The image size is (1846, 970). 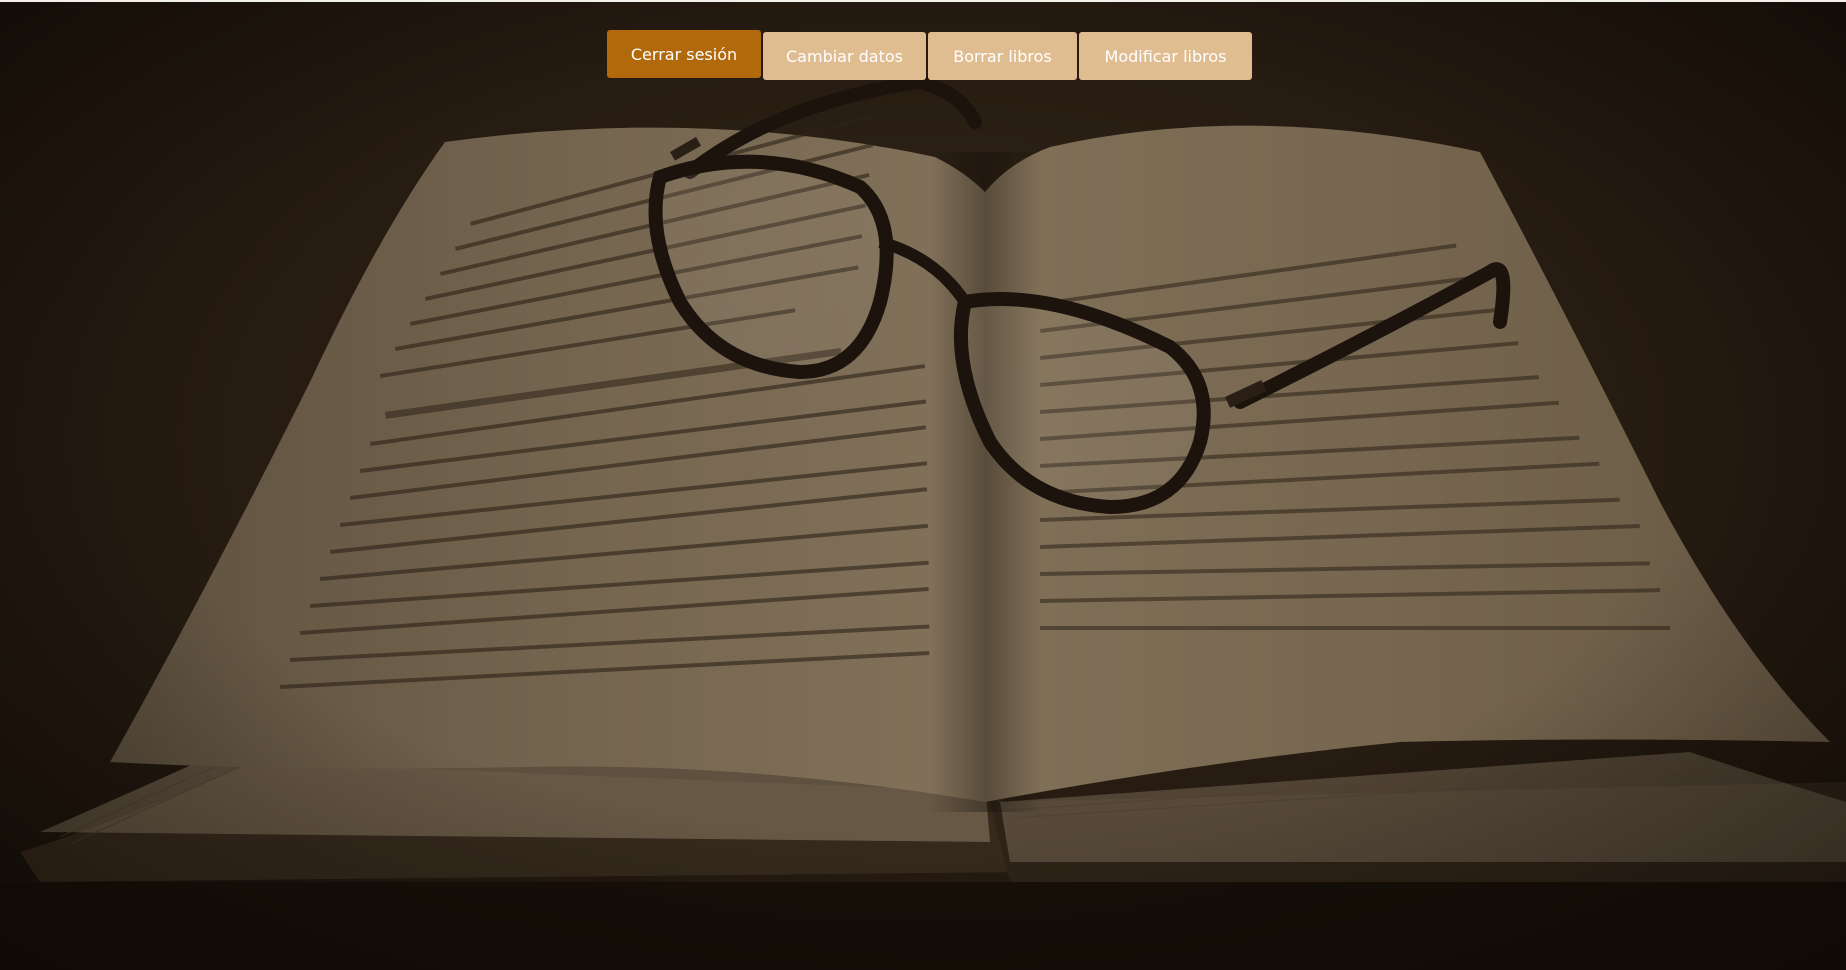 What do you see at coordinates (1002, 56) in the screenshot?
I see `borrar-libros-button: Borrar libros` at bounding box center [1002, 56].